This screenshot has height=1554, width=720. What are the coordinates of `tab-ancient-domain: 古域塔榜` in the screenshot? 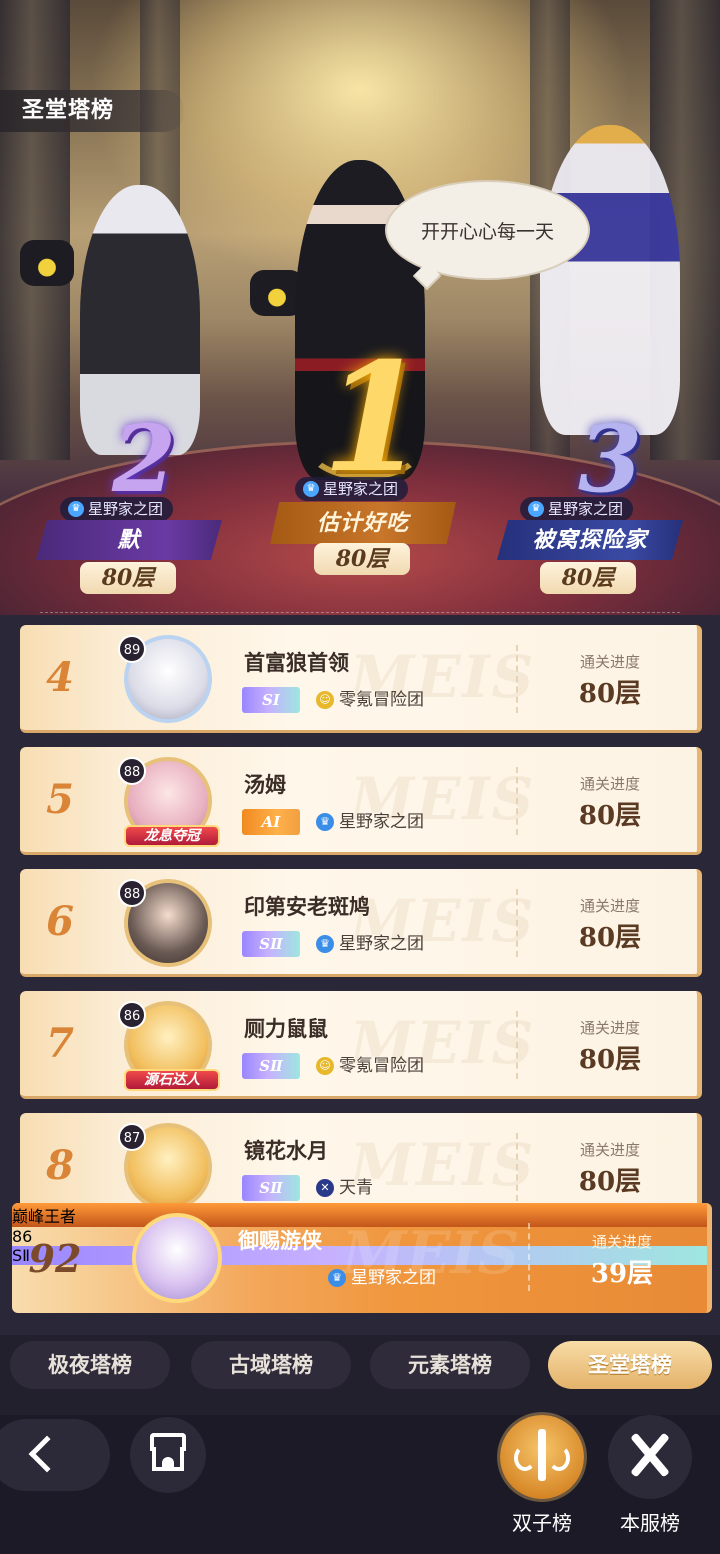 It's located at (271, 1365).